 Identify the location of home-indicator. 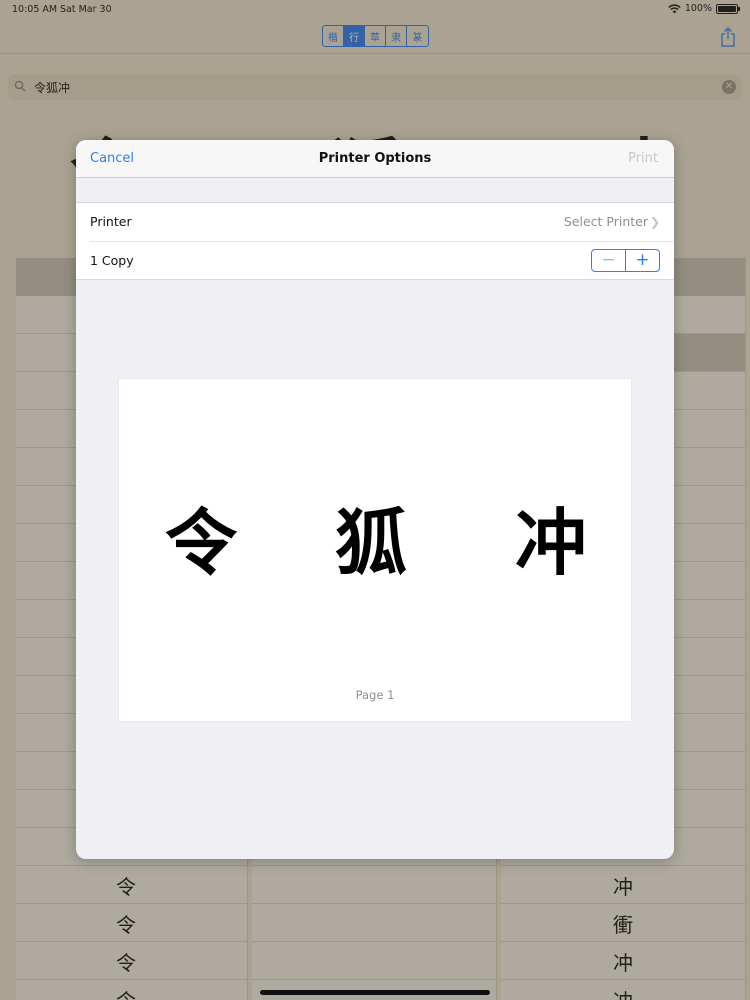
(375, 992).